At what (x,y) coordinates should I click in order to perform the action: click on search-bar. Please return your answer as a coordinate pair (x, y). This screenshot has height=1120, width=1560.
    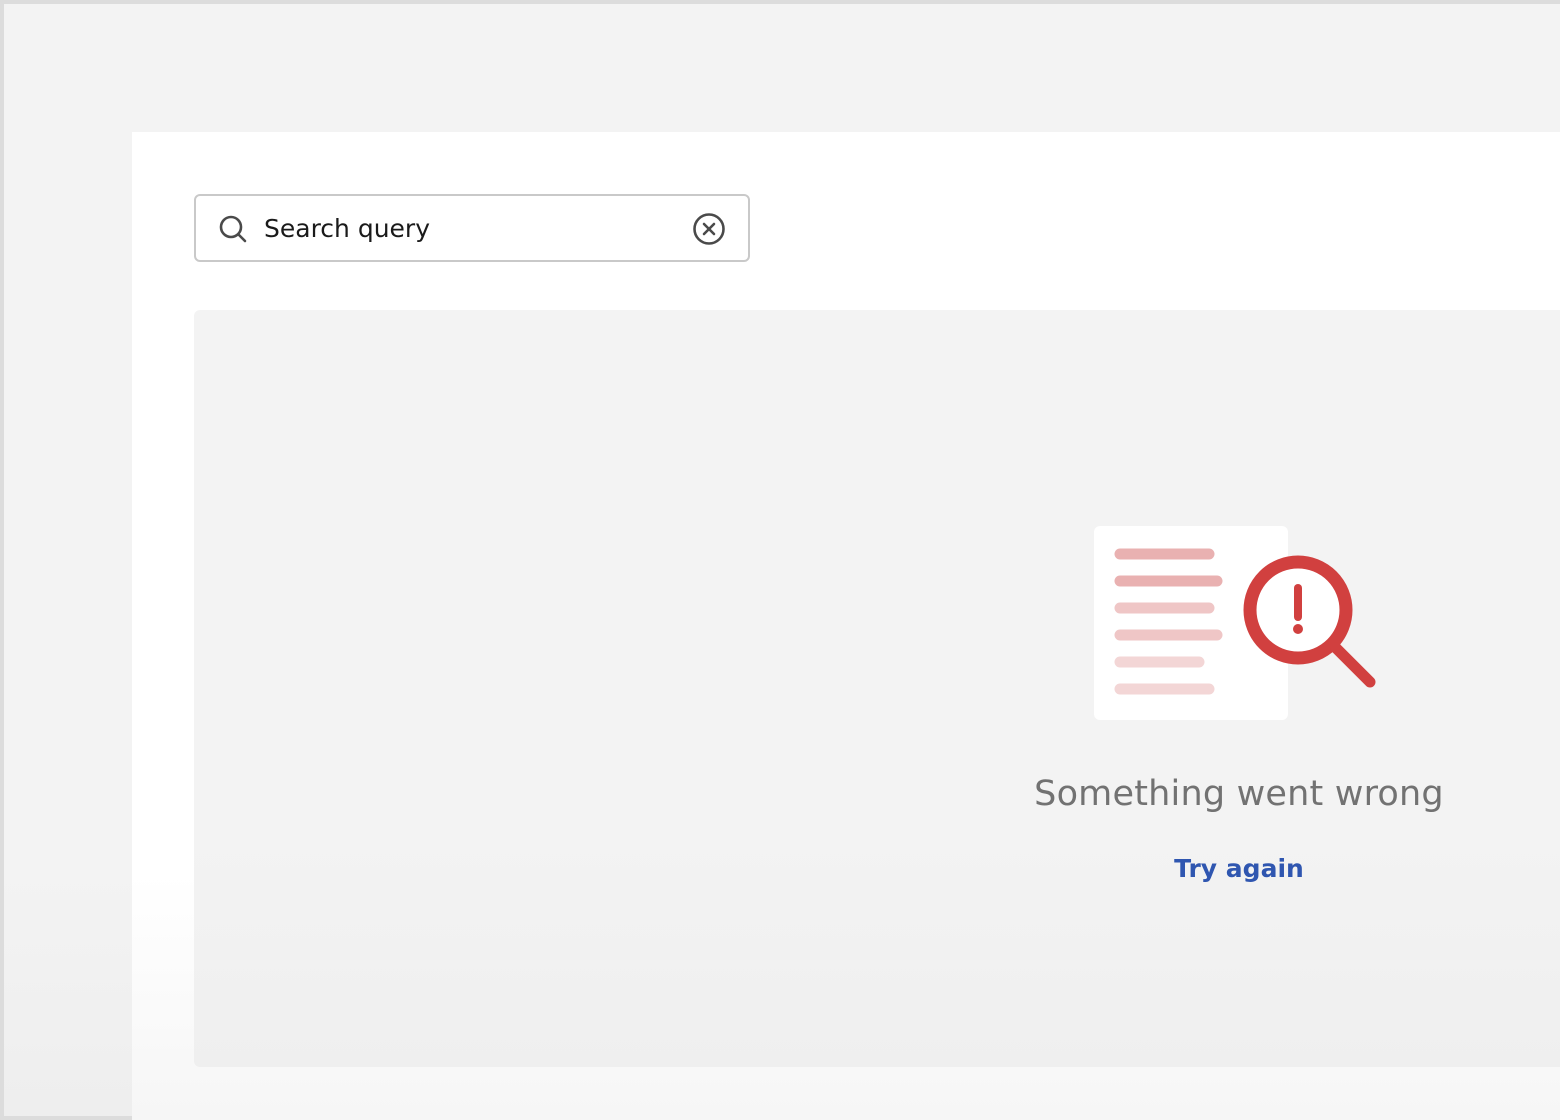
    Looking at the image, I should click on (472, 228).